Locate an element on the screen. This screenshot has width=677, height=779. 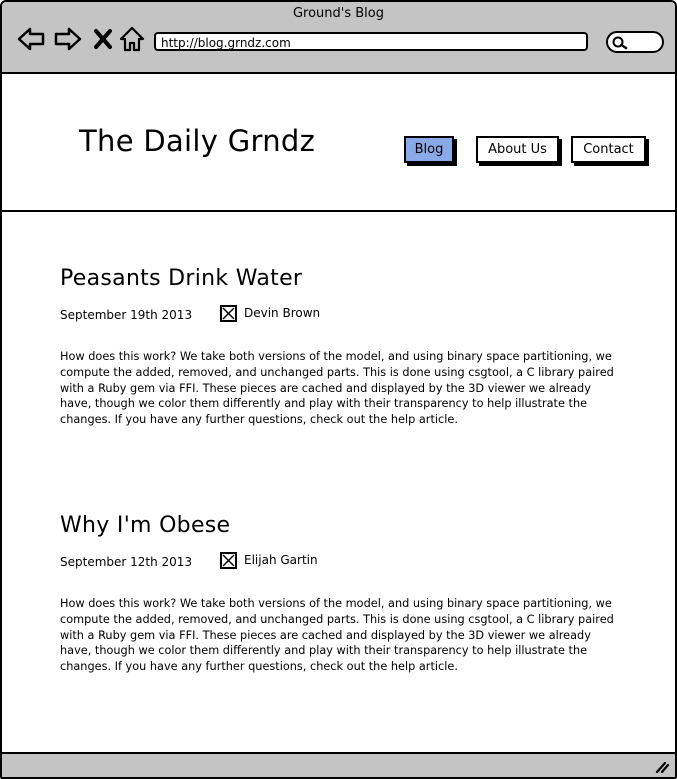
post-author: Elijah Gartin is located at coordinates (281, 560).